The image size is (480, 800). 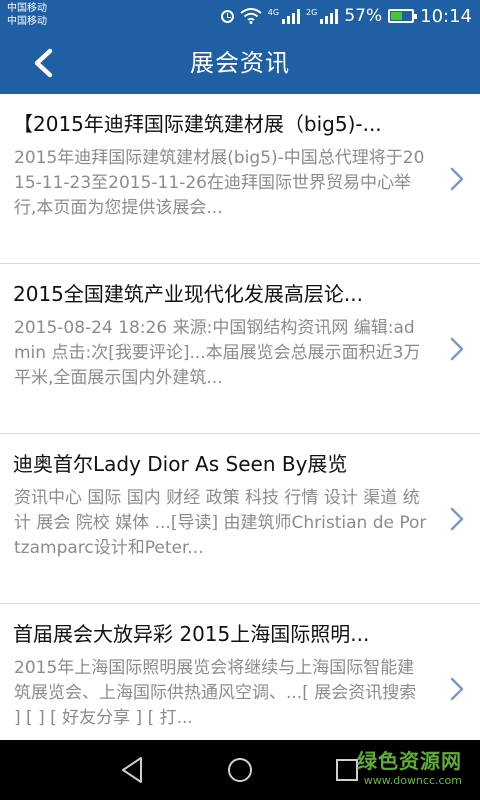 I want to click on battery-percent: 57%, so click(x=363, y=16).